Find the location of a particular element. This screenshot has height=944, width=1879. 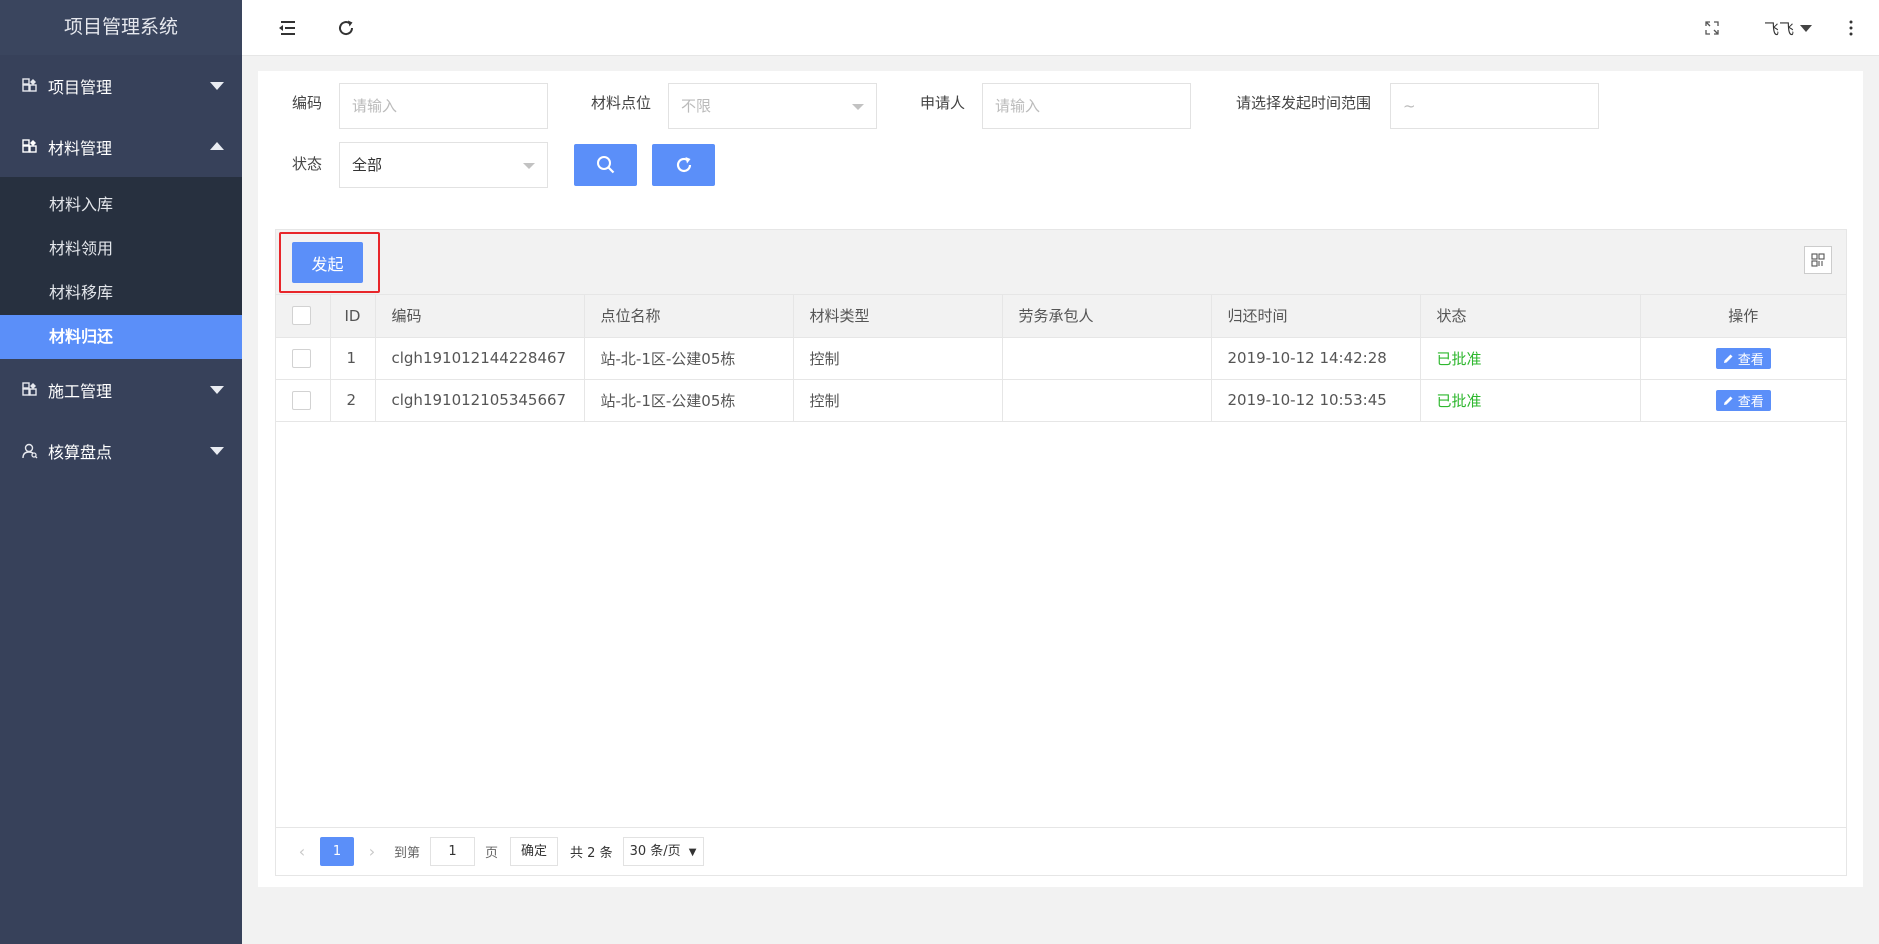

launch-button: 发起 is located at coordinates (327, 262).